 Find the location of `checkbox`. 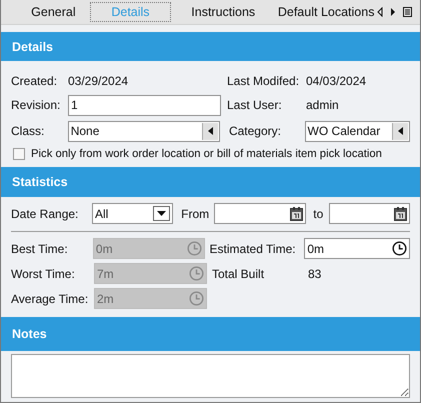

checkbox is located at coordinates (19, 154).